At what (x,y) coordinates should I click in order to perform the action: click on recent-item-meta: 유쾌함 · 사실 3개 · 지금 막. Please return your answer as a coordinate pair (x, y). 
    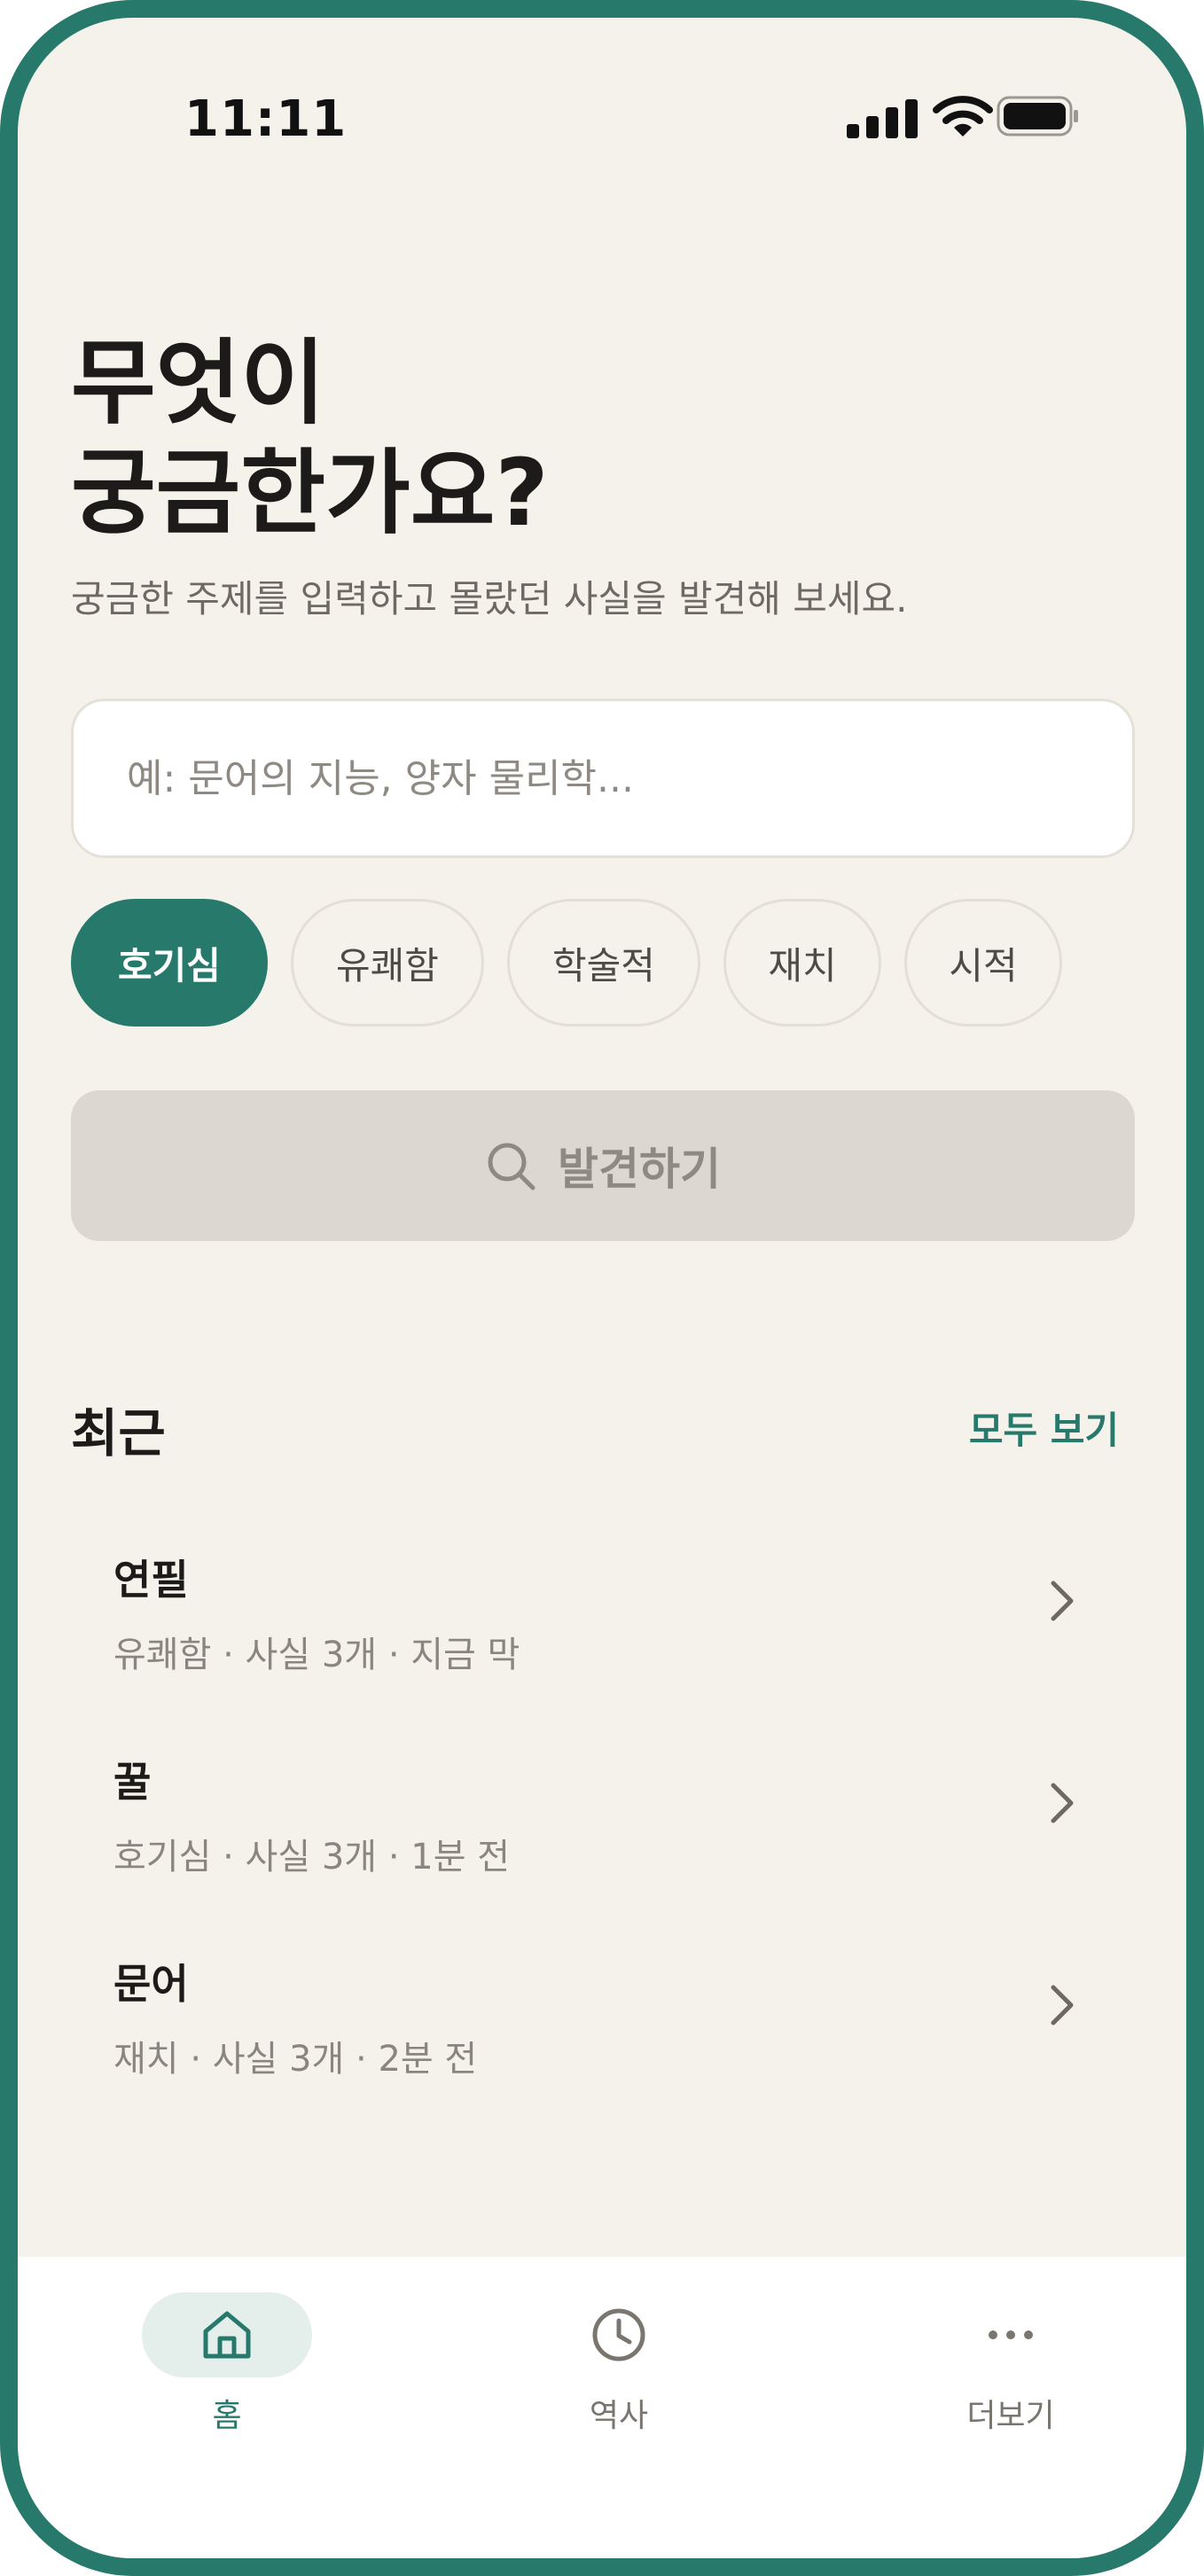
    Looking at the image, I should click on (316, 1655).